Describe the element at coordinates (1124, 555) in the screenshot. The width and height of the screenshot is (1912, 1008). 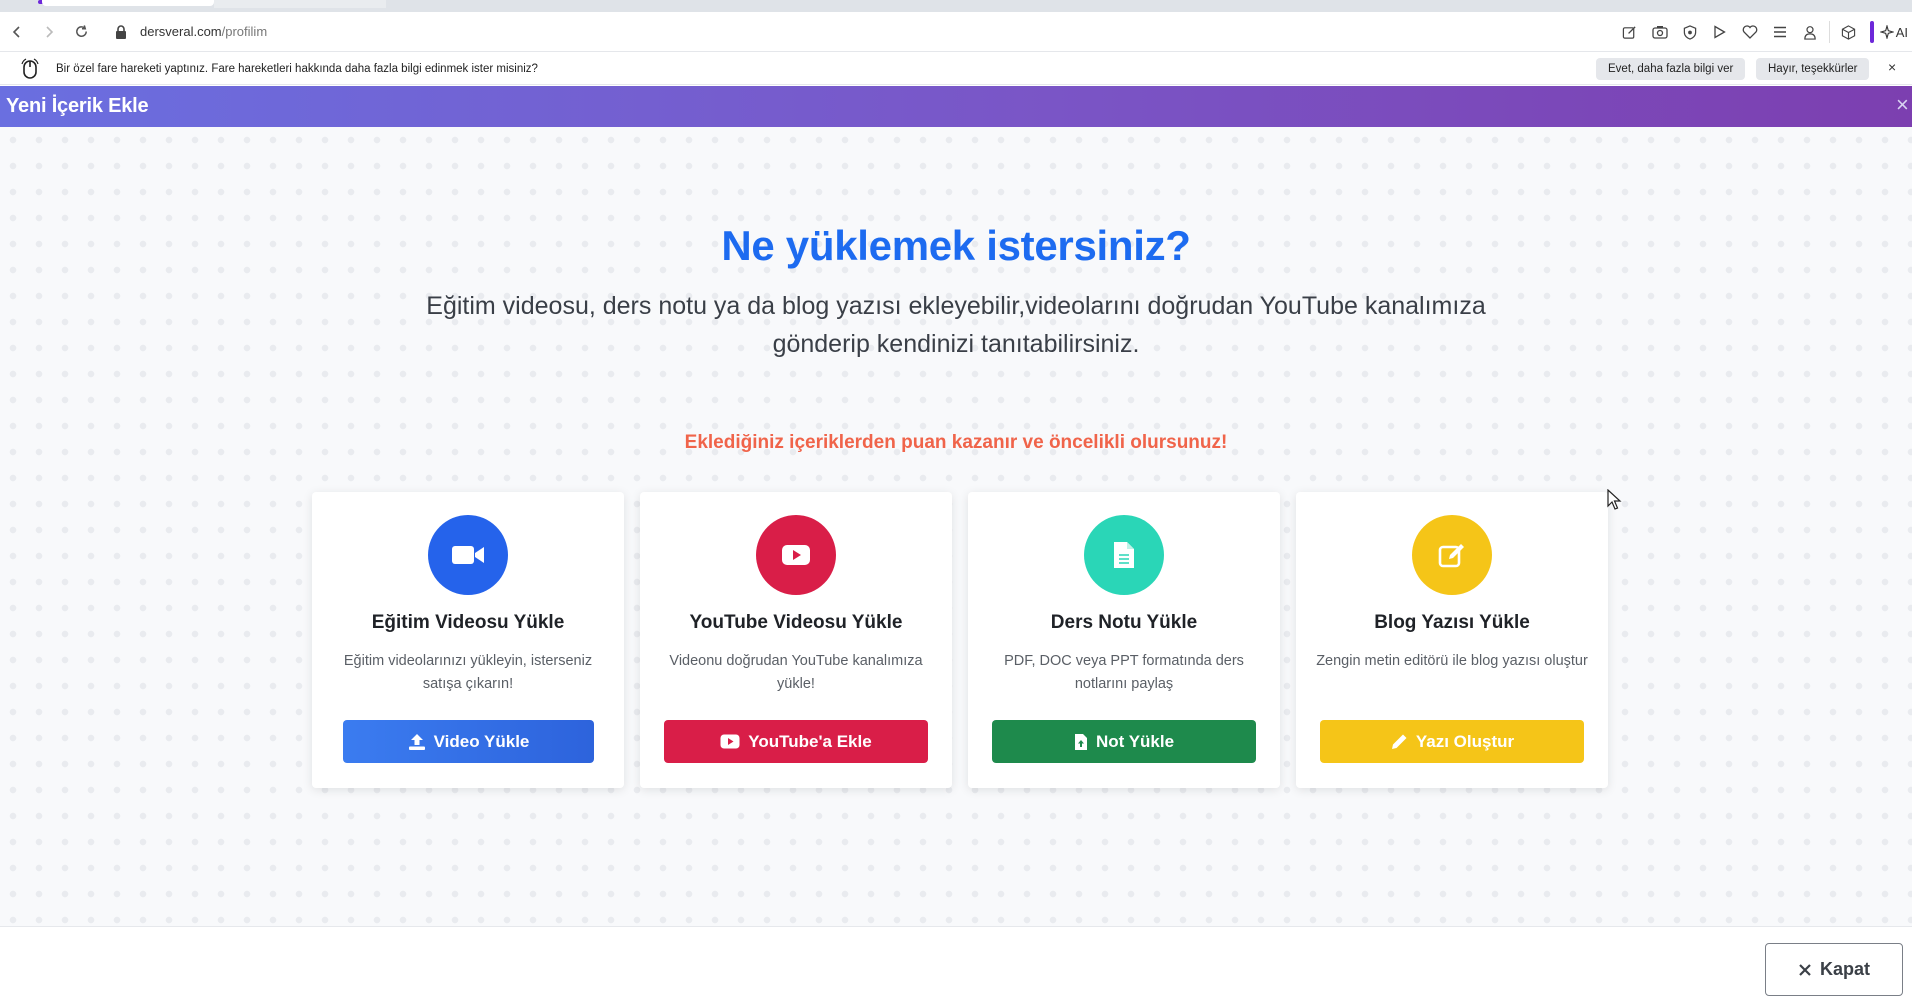
I see `document-icon` at that location.